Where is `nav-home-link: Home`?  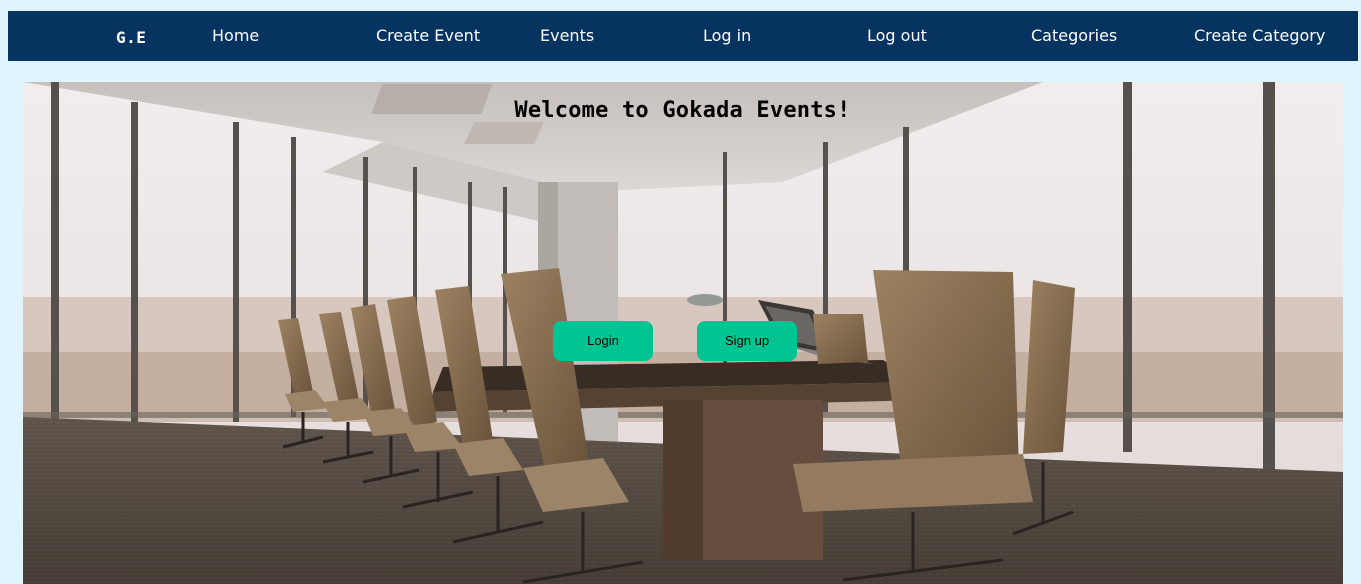 nav-home-link: Home is located at coordinates (235, 36).